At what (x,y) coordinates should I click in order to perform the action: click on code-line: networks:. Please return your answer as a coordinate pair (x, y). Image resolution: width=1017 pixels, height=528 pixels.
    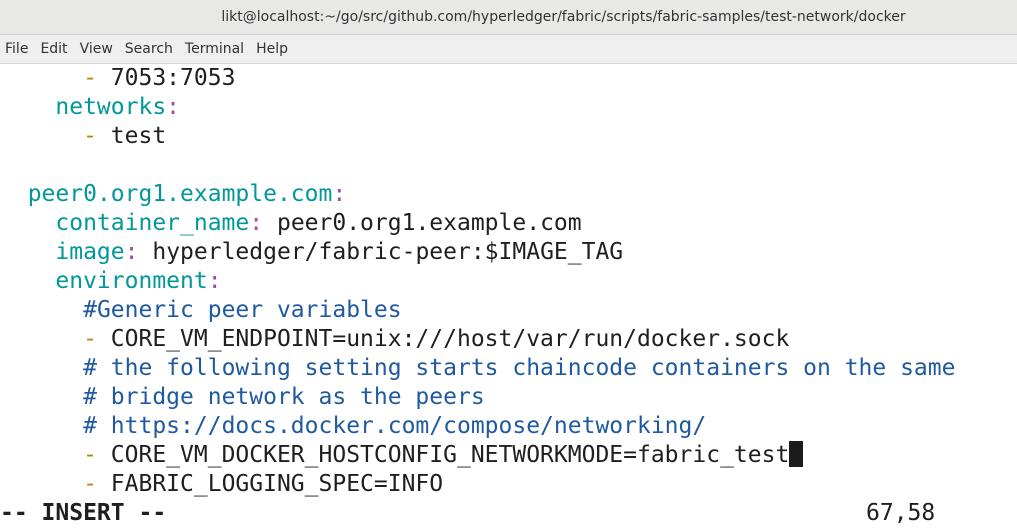
    Looking at the image, I should click on (90, 107).